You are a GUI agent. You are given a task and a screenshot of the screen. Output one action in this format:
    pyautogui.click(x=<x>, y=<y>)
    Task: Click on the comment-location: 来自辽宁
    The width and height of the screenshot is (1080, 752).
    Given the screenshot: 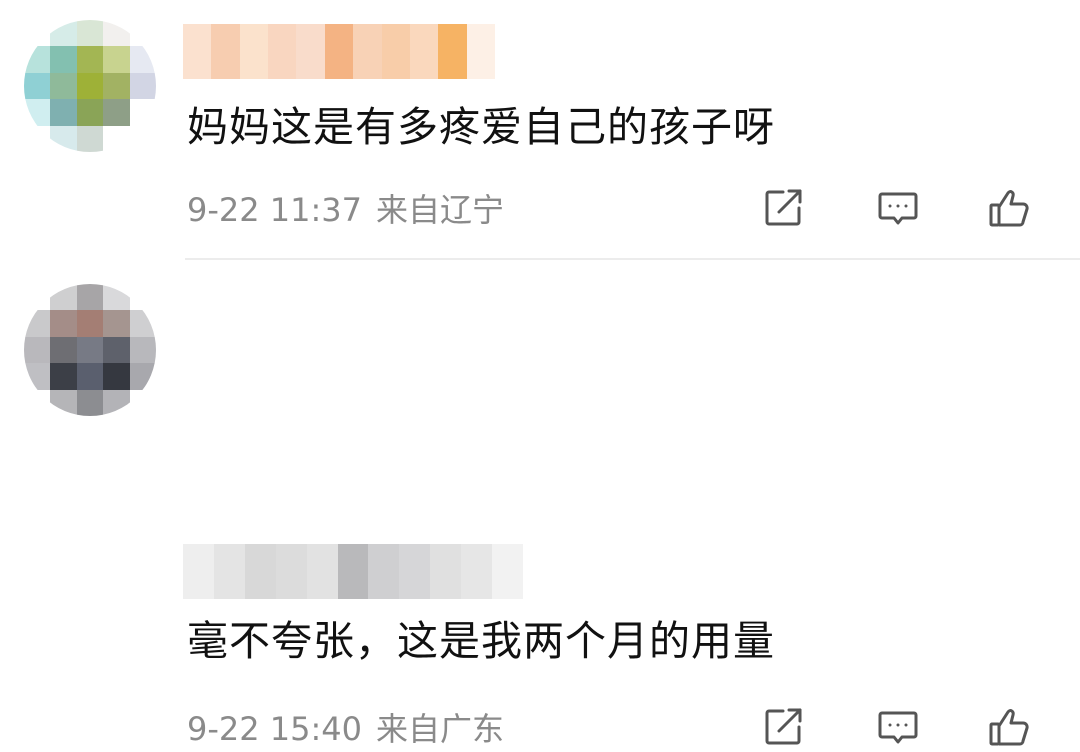 What is the action you would take?
    pyautogui.click(x=440, y=210)
    